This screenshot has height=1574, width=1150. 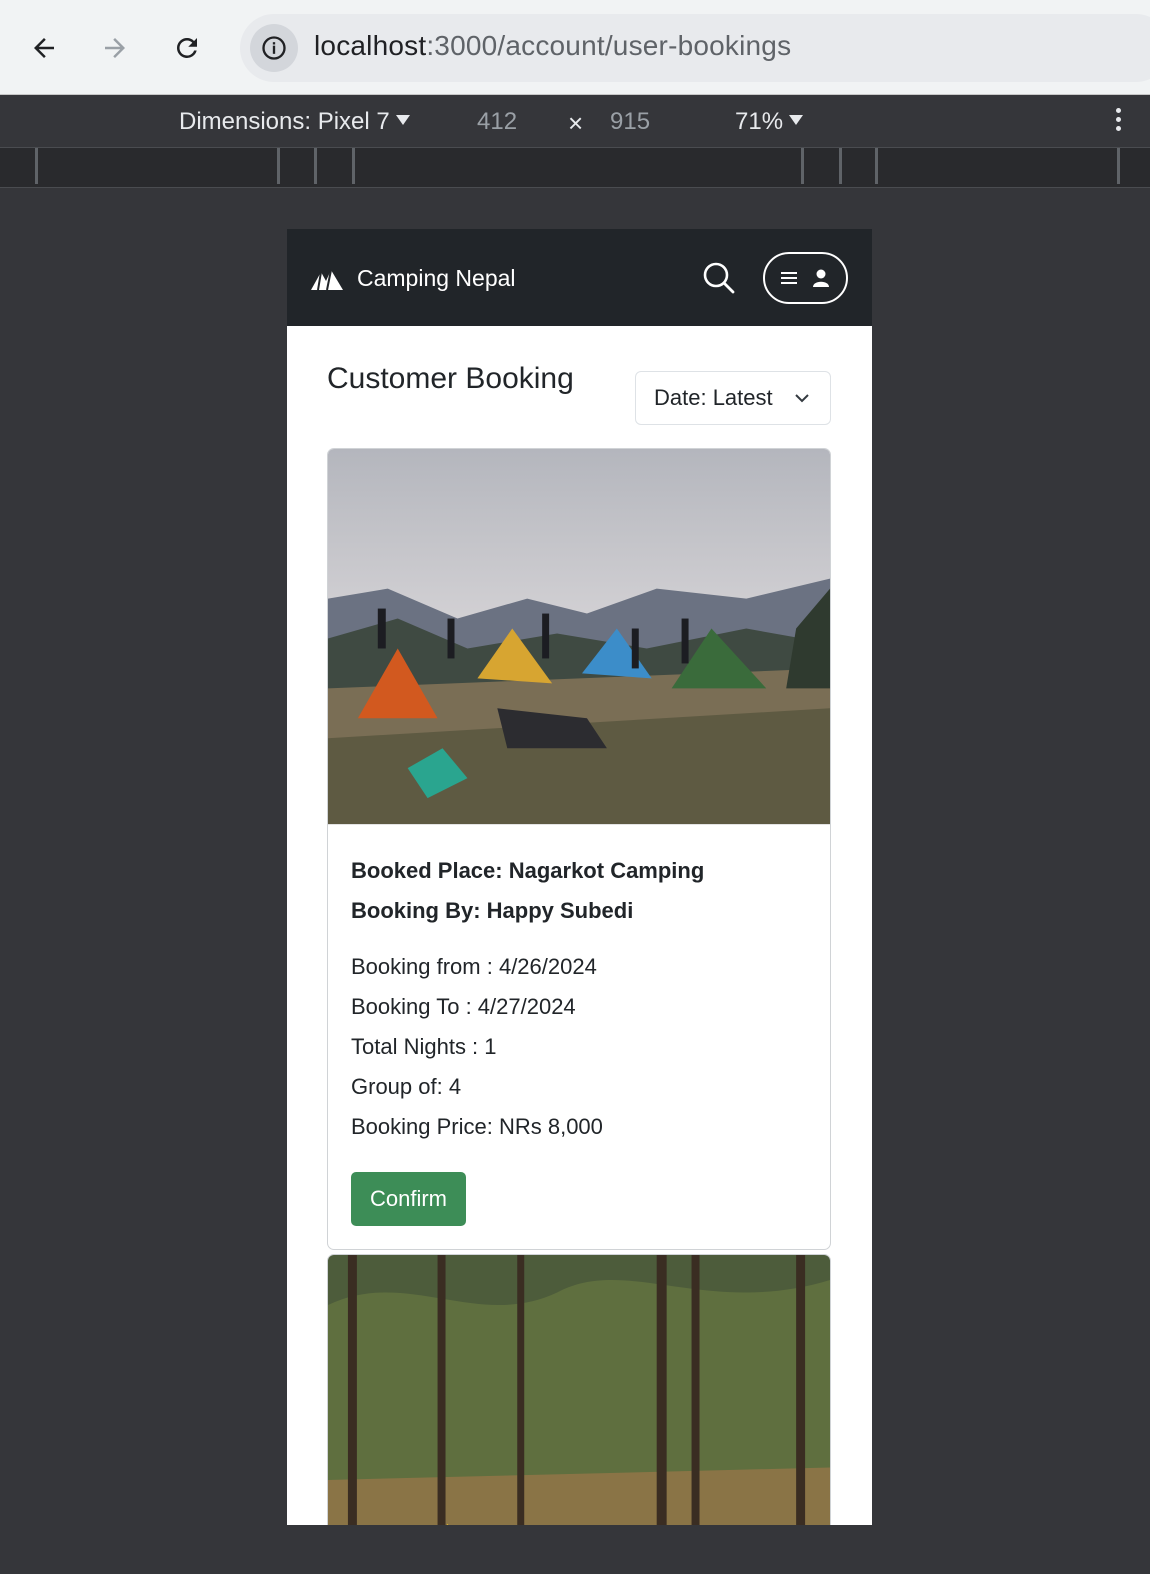 I want to click on dimensions-dropdown: Dimensions: Pixel 7, so click(x=294, y=122).